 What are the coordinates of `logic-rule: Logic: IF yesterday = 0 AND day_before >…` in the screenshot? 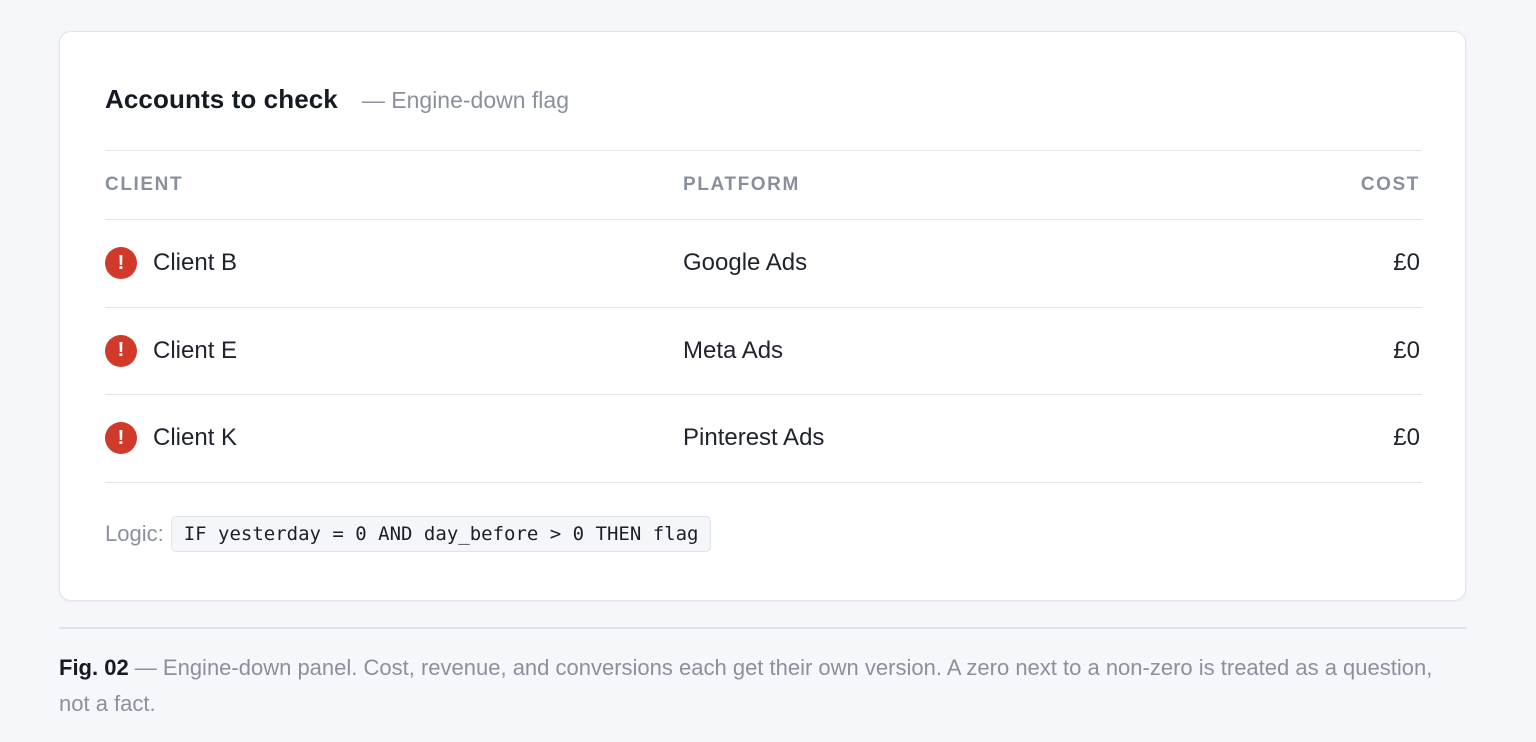 It's located at (408, 534).